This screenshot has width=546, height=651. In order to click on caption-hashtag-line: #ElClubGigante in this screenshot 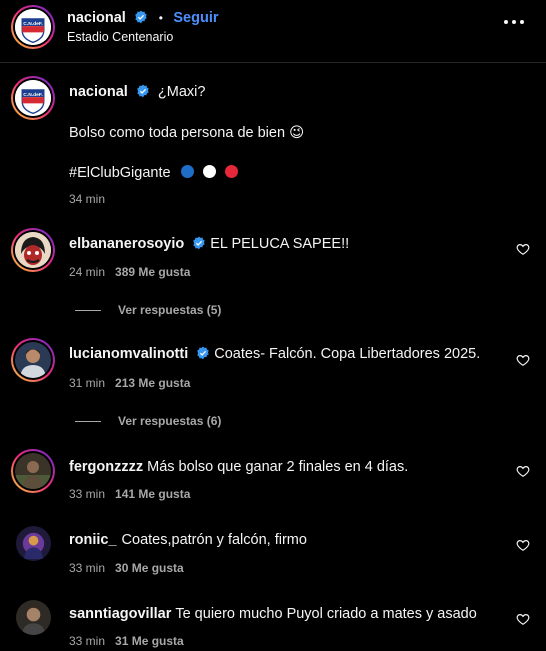, I will do `click(156, 173)`.